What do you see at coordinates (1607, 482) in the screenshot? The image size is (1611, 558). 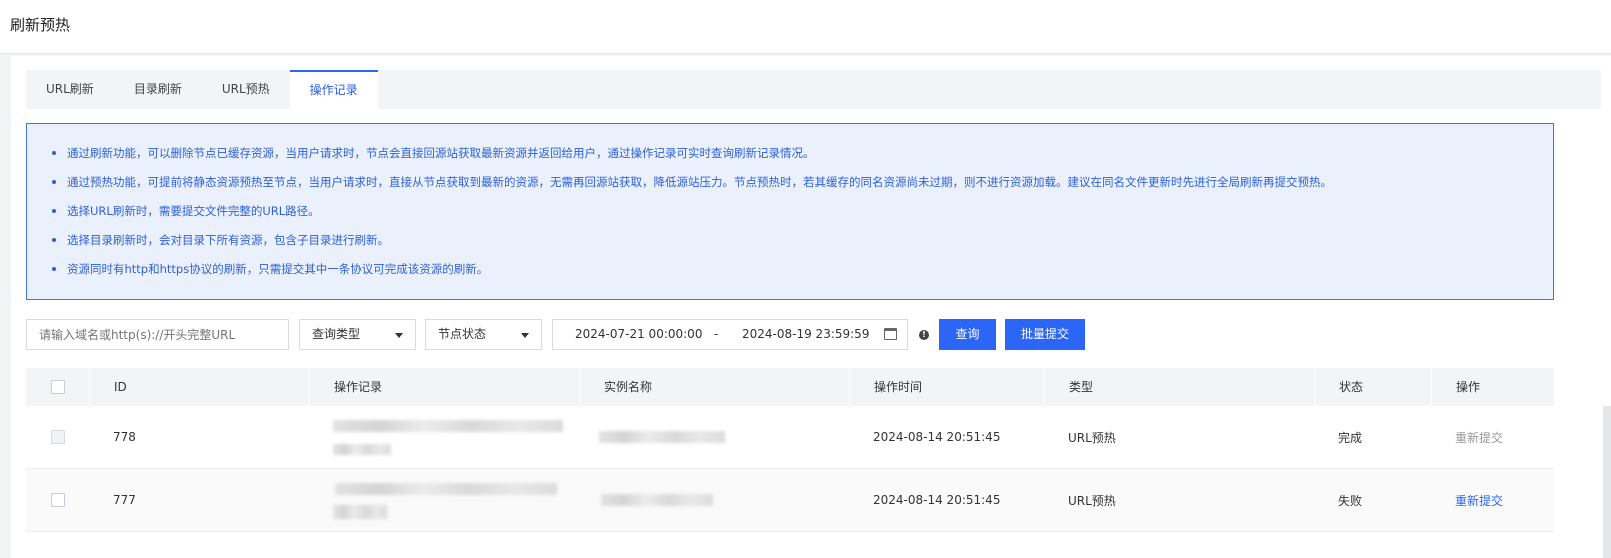 I see `table-scrollbar` at bounding box center [1607, 482].